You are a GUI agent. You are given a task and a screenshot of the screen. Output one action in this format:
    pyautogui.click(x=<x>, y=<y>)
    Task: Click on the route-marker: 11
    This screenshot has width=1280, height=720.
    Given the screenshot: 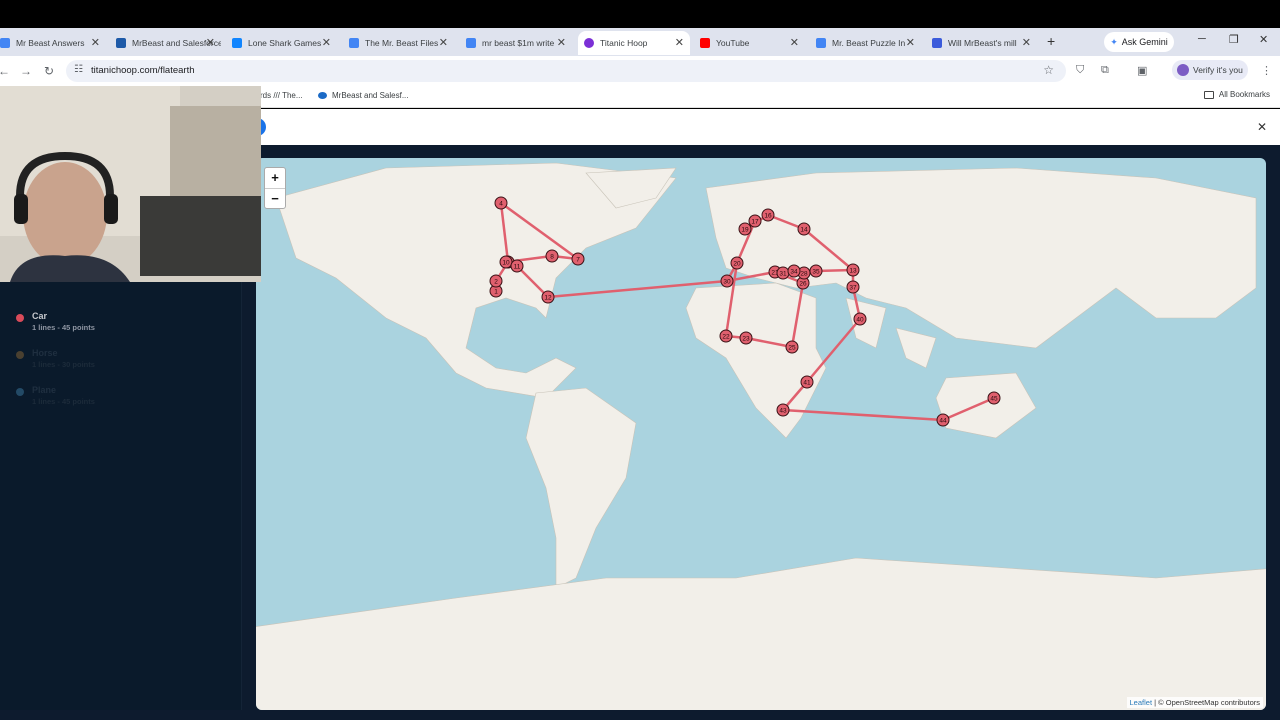 What is the action you would take?
    pyautogui.click(x=517, y=266)
    